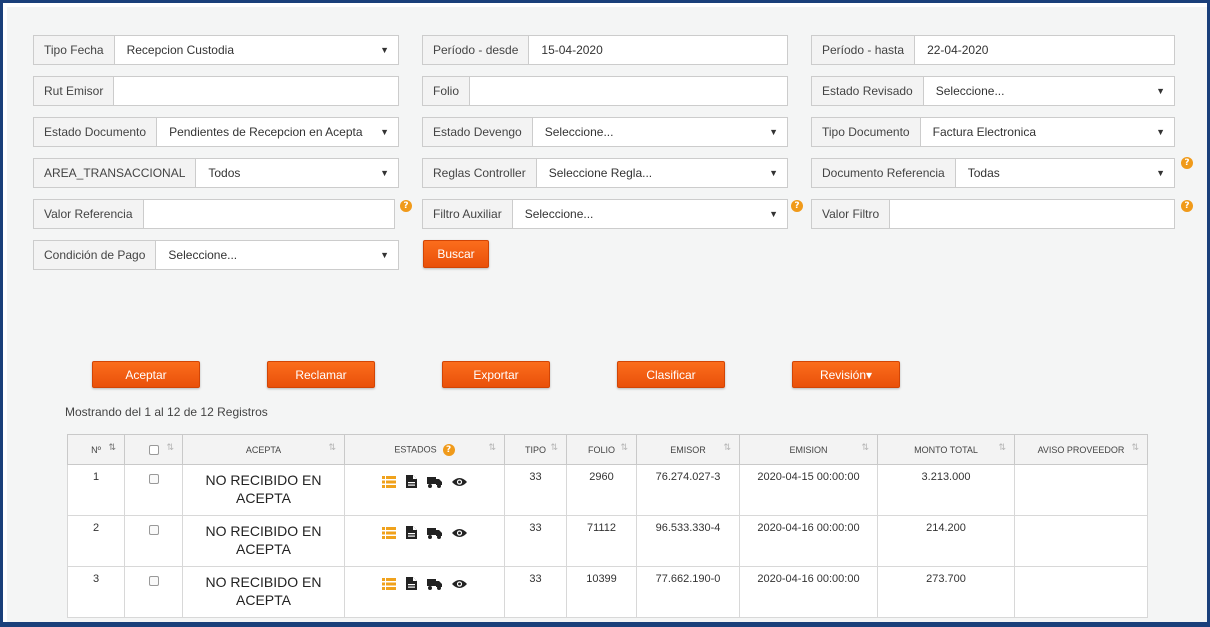 This screenshot has width=1210, height=627. Describe the element at coordinates (628, 91) in the screenshot. I see `folio-input` at that location.